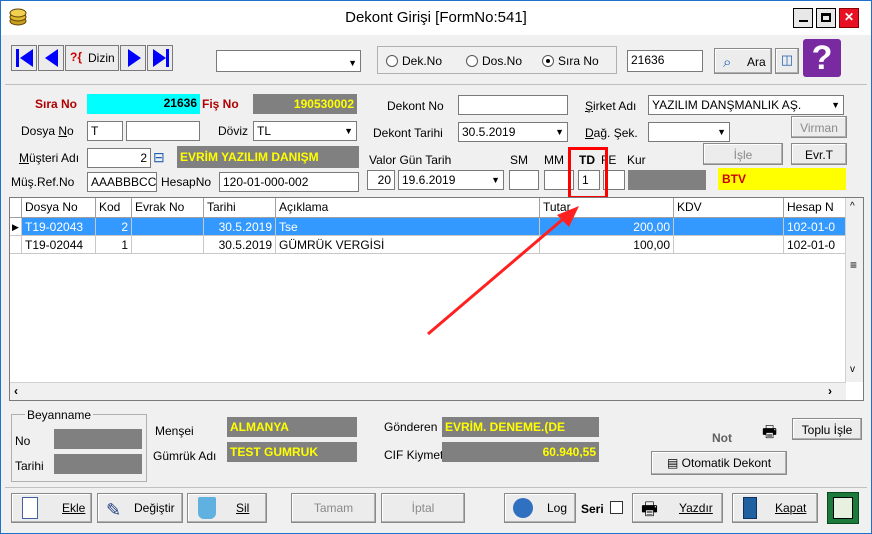 This screenshot has width=872, height=534. Describe the element at coordinates (268, 157) in the screenshot. I see `musteri-name-field: EVRİM YAZILIM DANIŞM` at that location.